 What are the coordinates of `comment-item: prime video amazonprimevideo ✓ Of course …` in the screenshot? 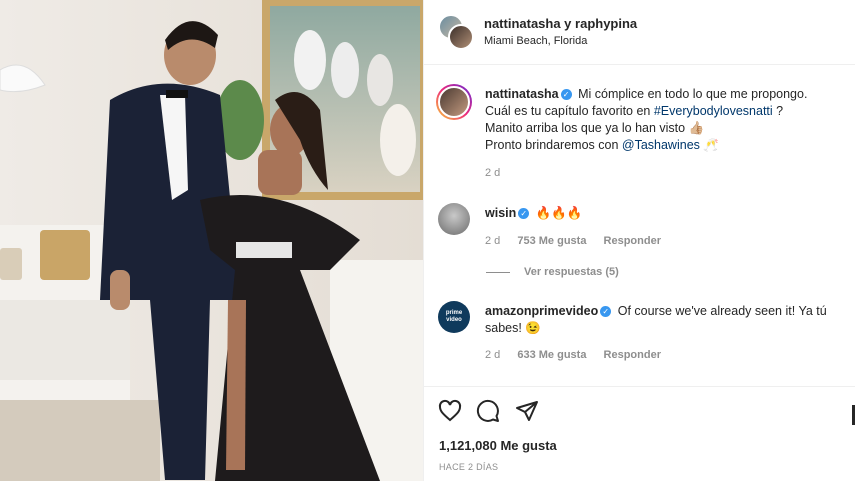 It's located at (643, 336).